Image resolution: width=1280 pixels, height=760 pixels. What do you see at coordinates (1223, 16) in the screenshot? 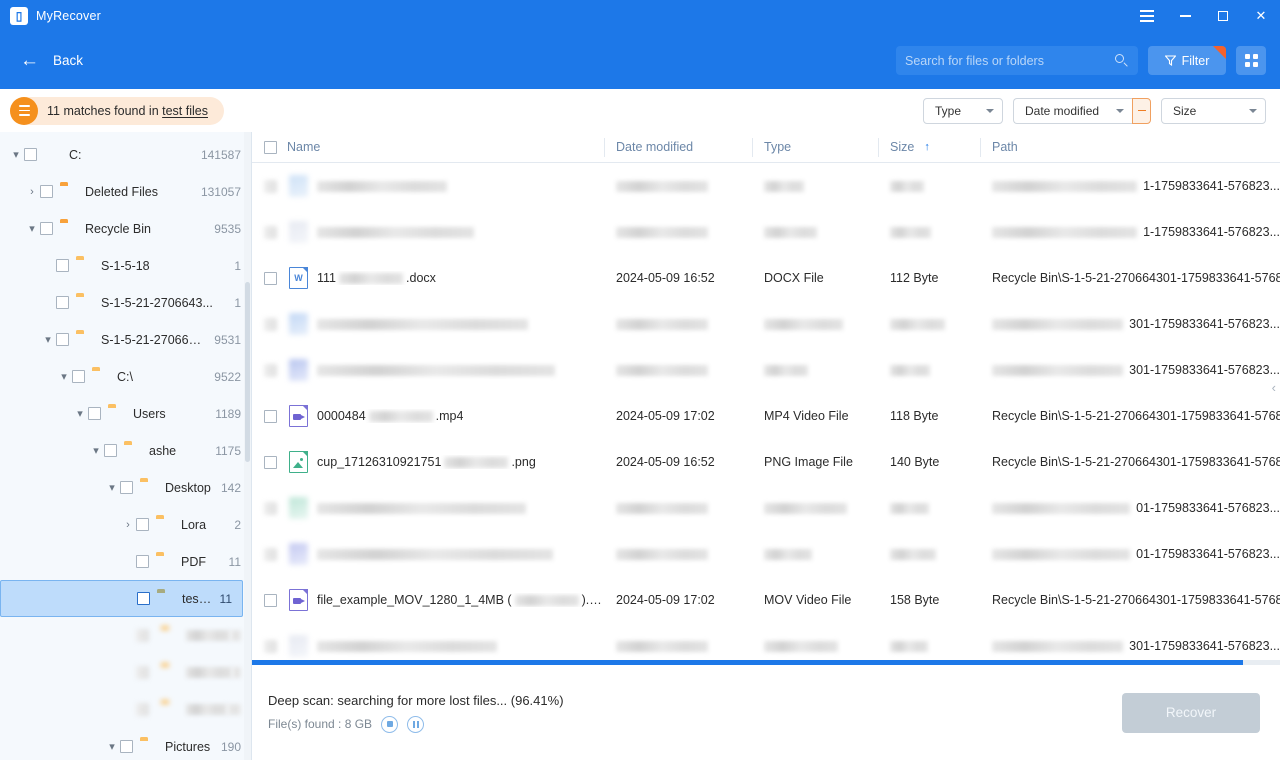
I see `maximize-icon` at bounding box center [1223, 16].